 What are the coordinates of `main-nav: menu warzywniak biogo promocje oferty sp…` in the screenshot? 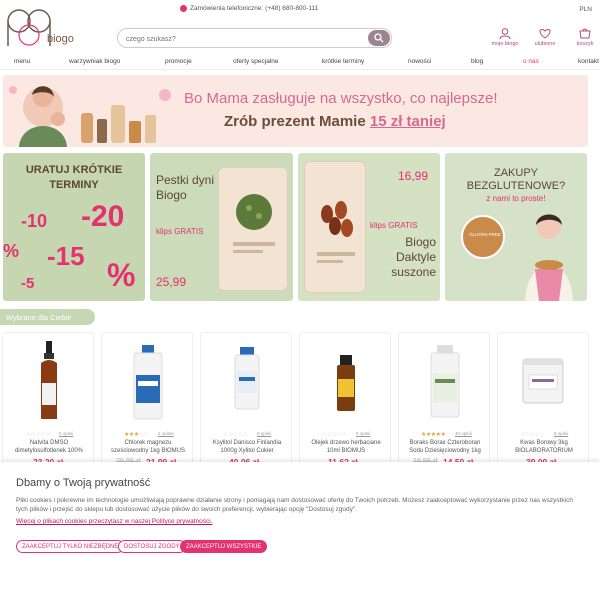 It's located at (300, 63).